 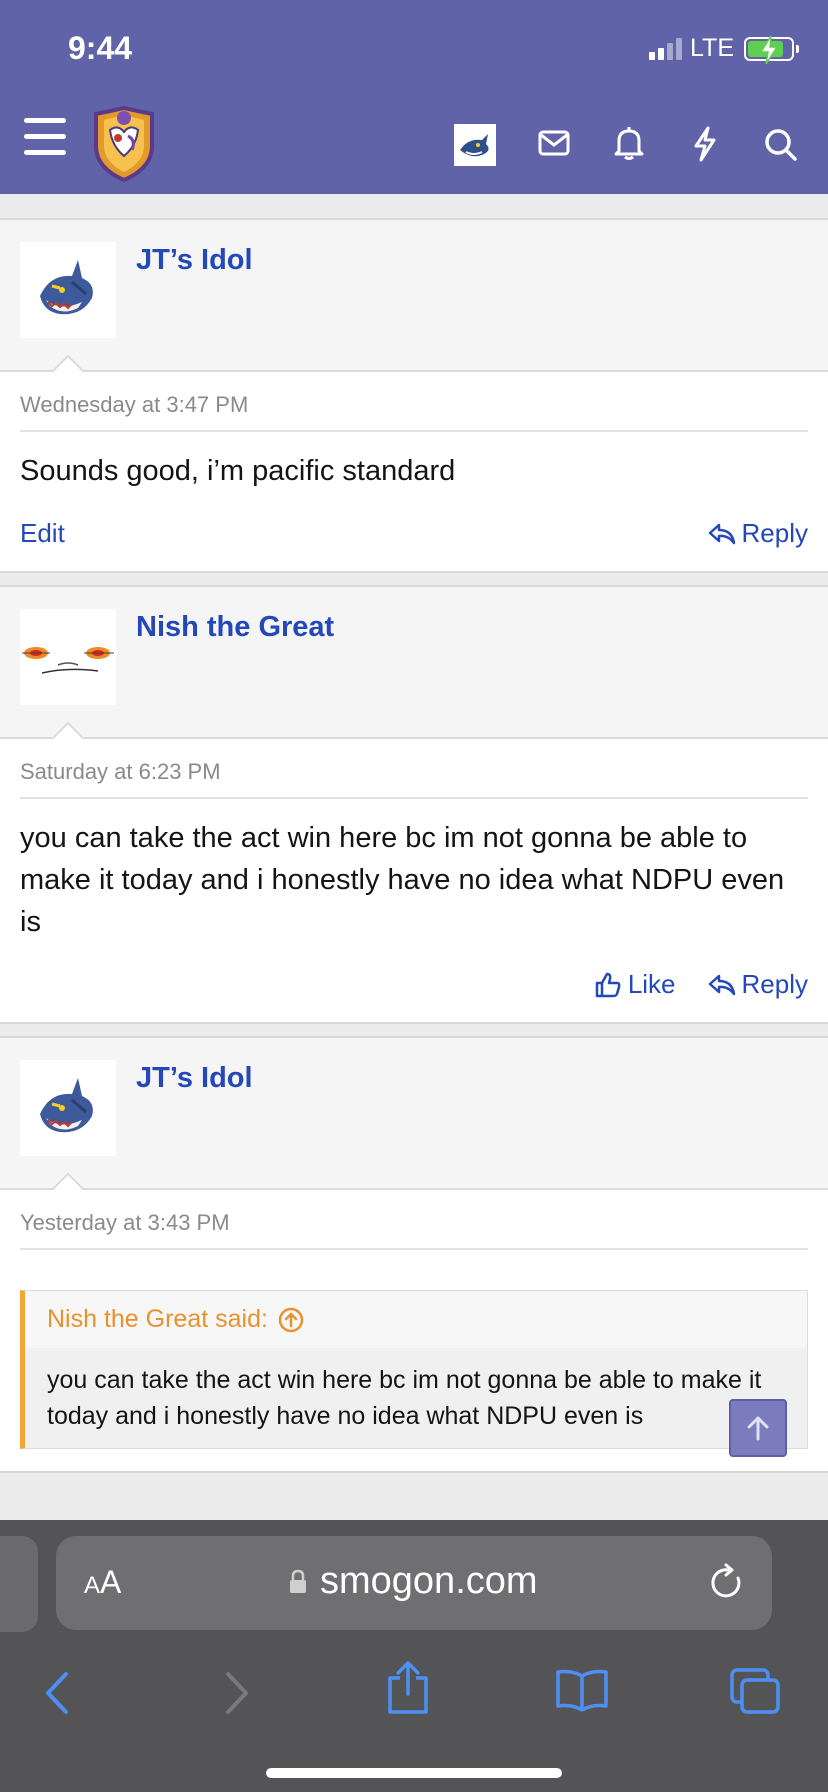 What do you see at coordinates (701, 984) in the screenshot?
I see `post-actions-right: Like Reply` at bounding box center [701, 984].